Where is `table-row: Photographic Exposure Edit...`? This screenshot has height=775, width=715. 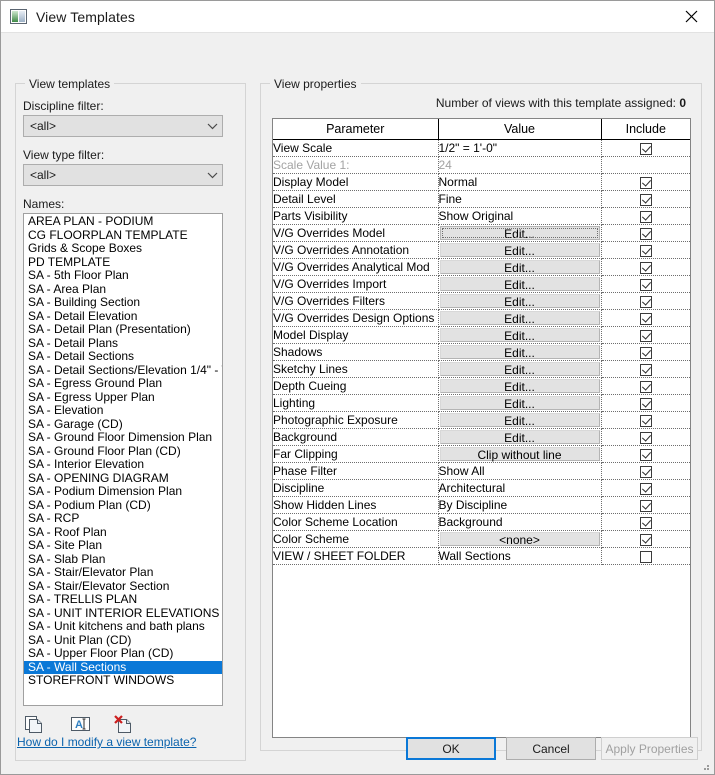
table-row: Photographic Exposure Edit... is located at coordinates (481, 420).